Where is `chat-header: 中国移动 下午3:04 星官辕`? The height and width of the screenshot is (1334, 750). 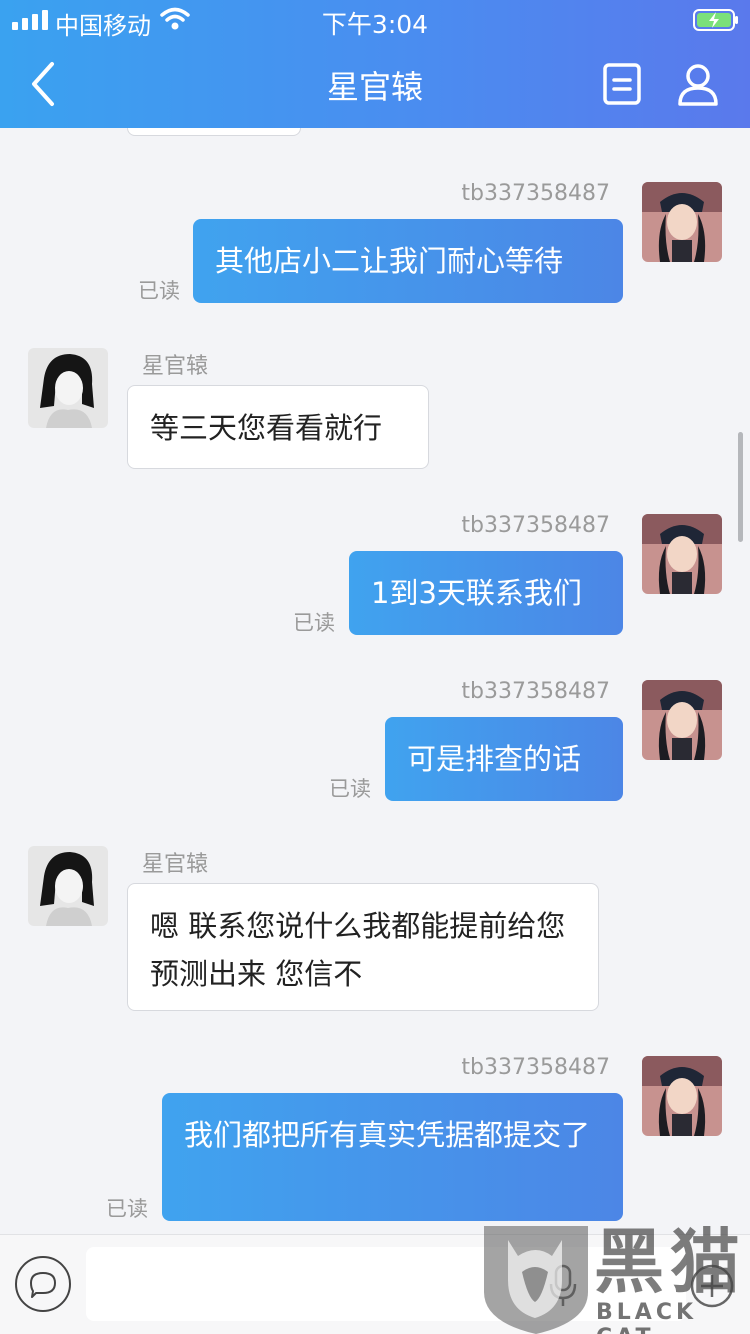 chat-header: 中国移动 下午3:04 星官辕 is located at coordinates (375, 64).